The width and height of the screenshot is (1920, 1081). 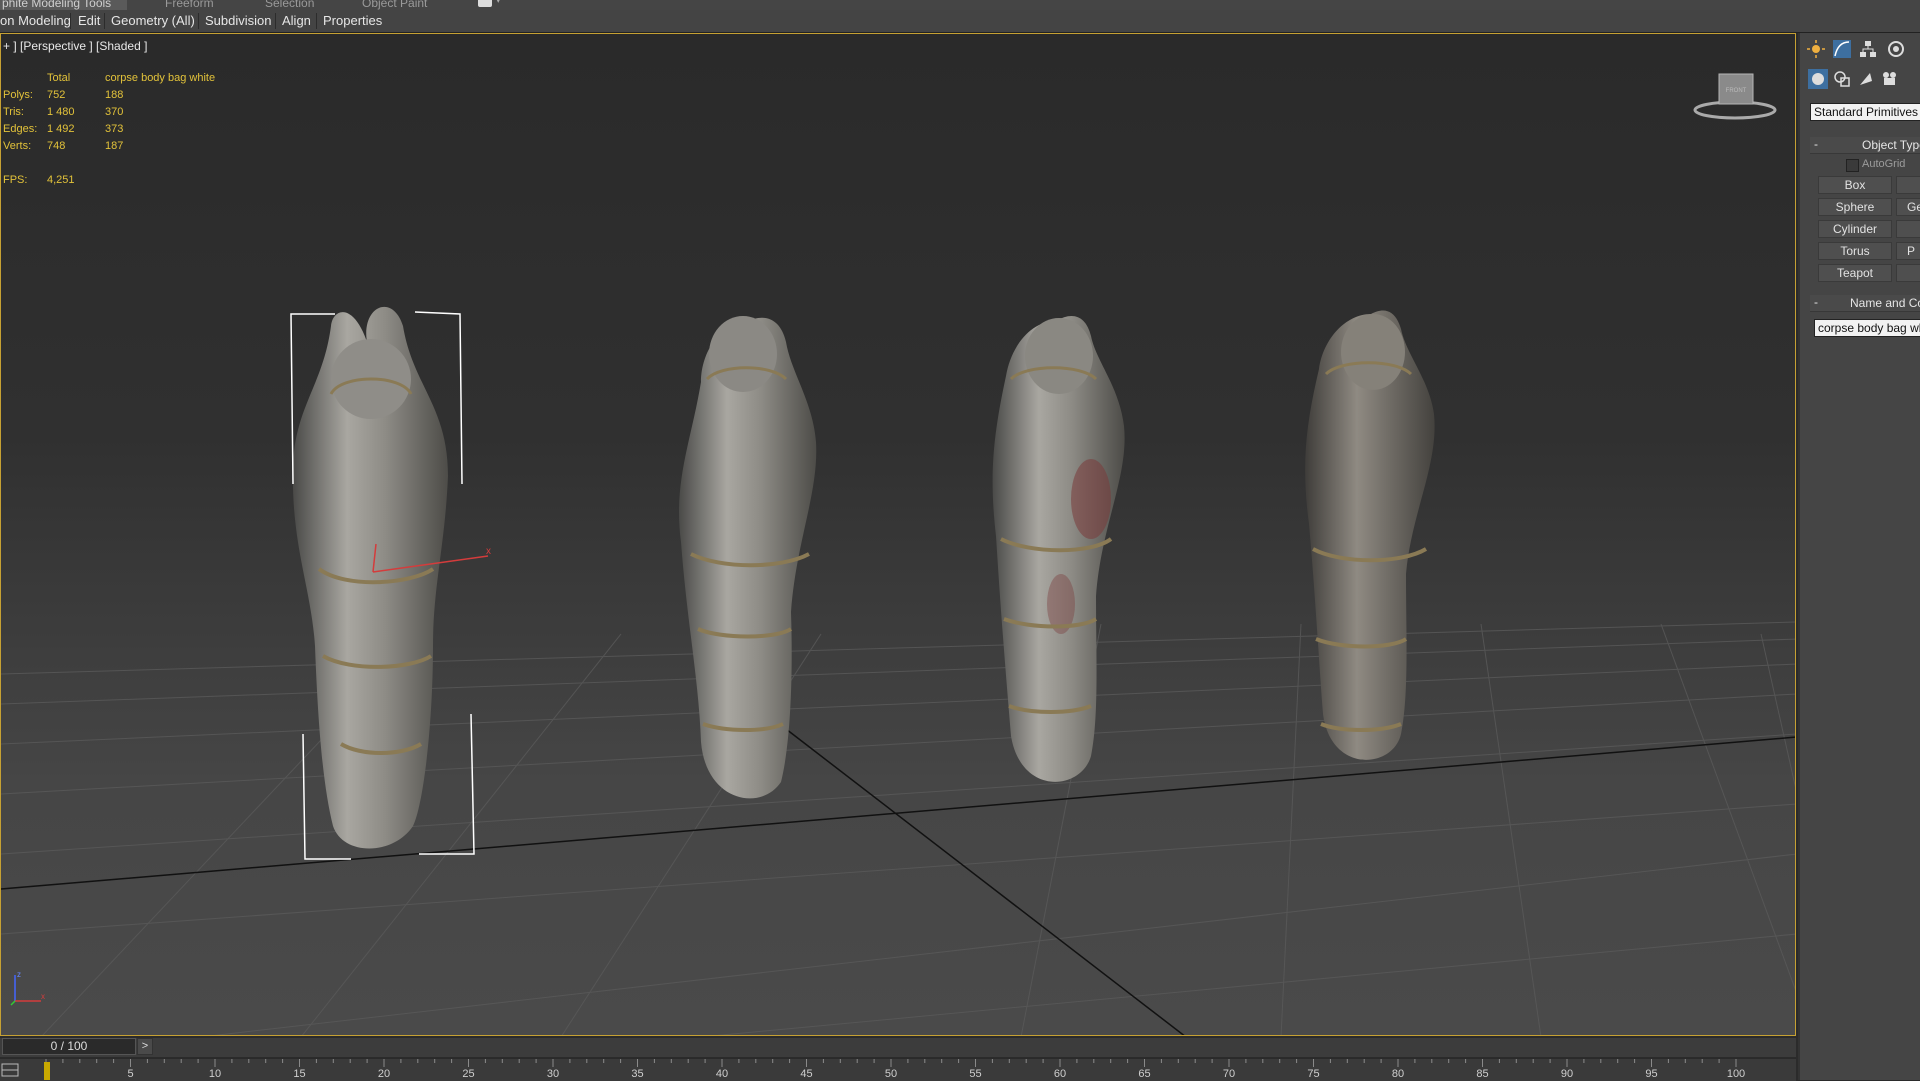 What do you see at coordinates (189, 5) in the screenshot?
I see `ribbon-tab-freeform: Freeform` at bounding box center [189, 5].